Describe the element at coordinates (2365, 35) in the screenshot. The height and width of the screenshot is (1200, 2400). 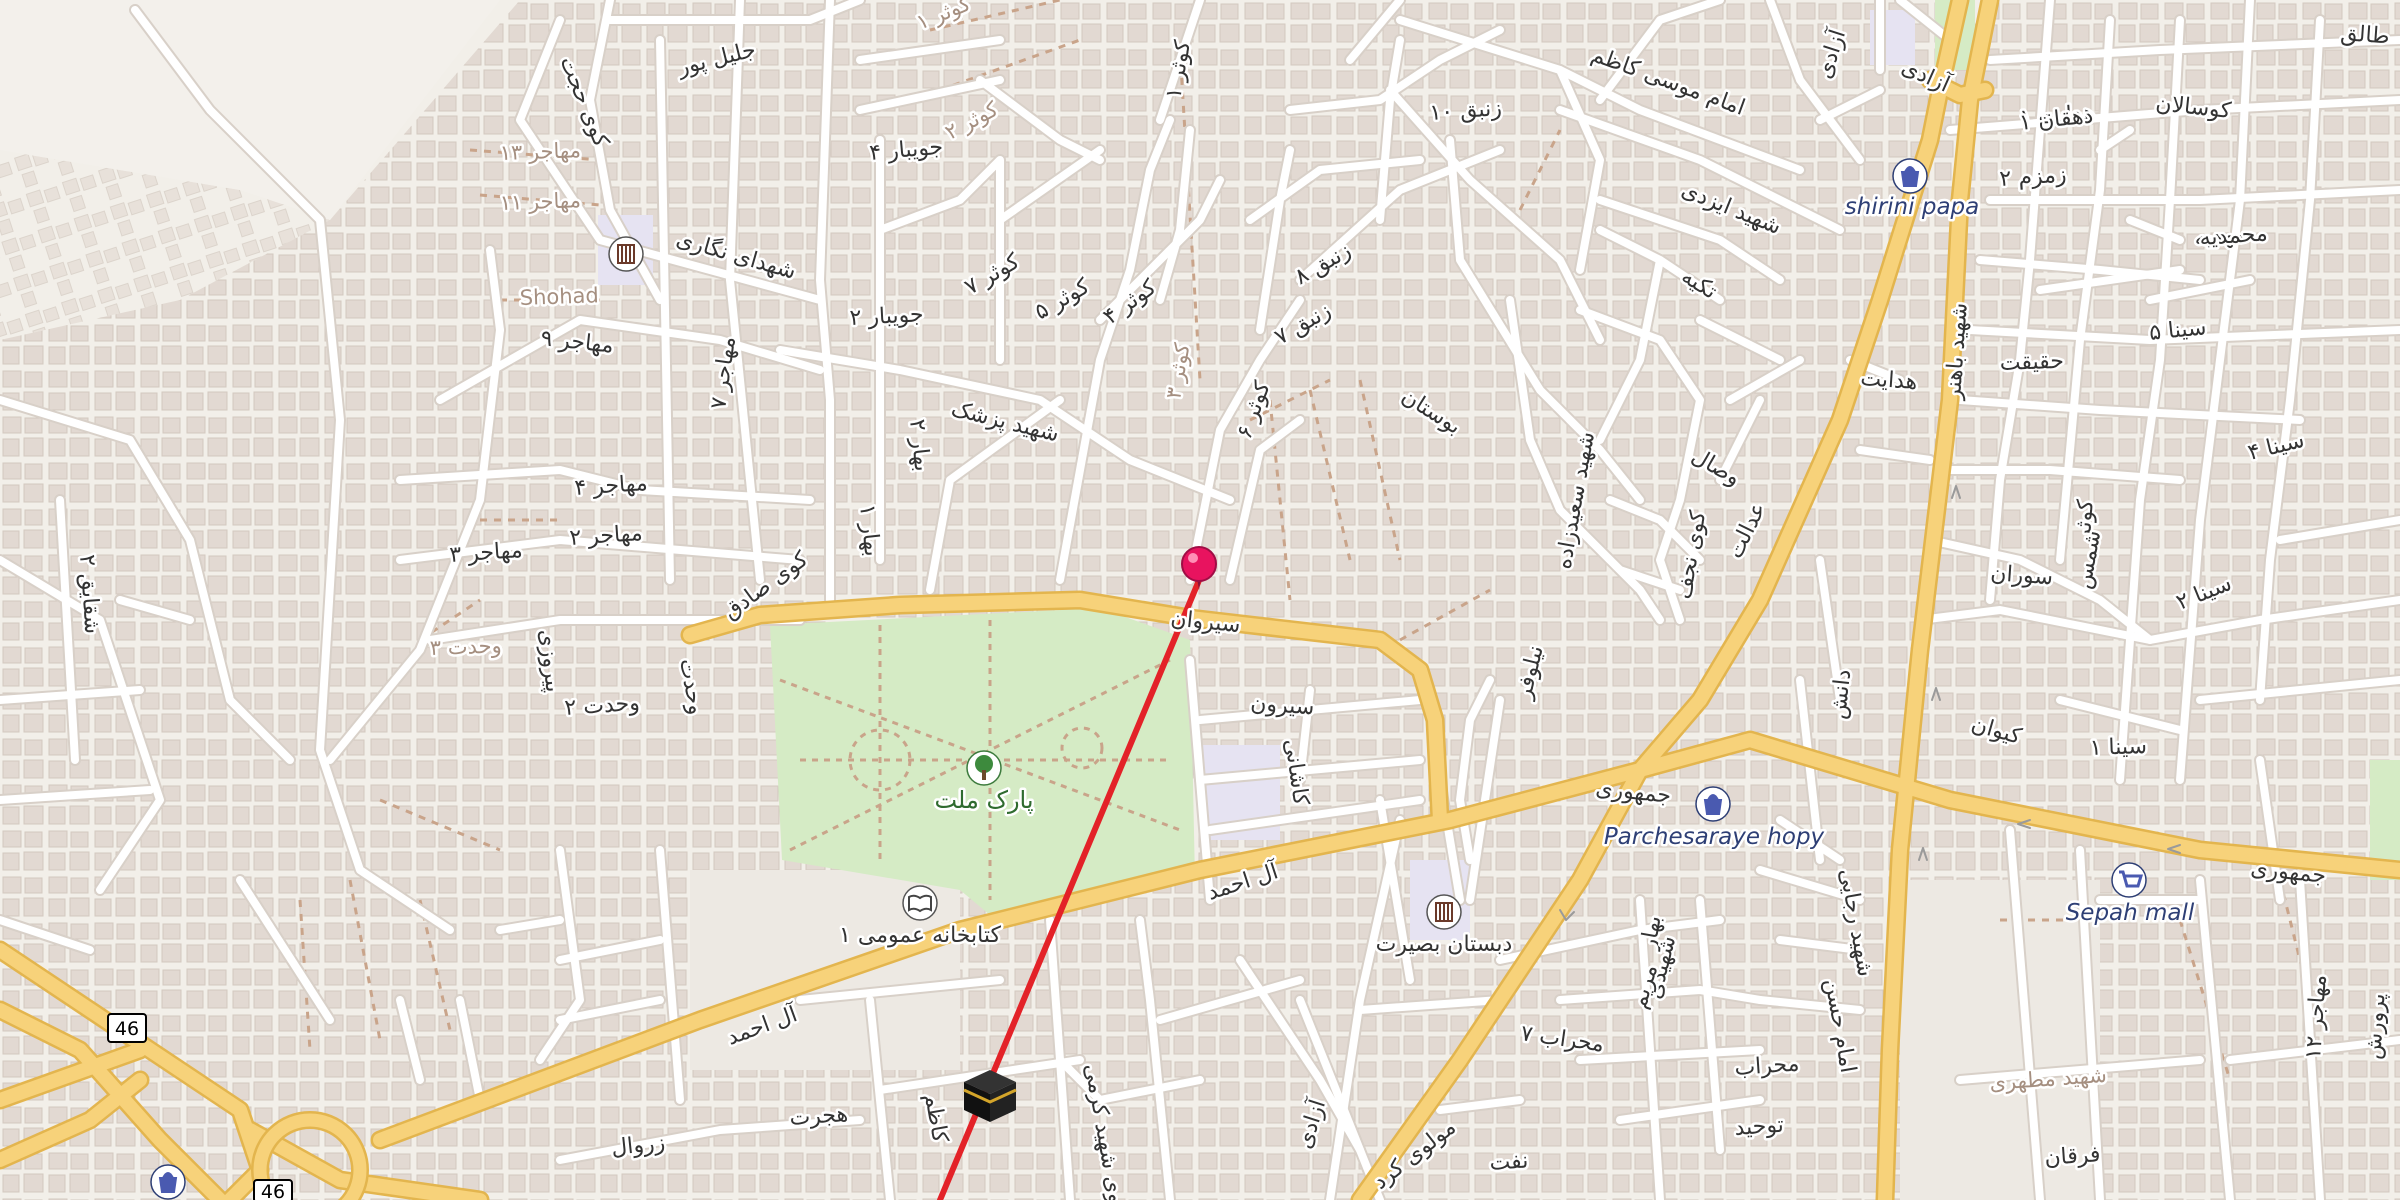
I see `street-label: طالق` at that location.